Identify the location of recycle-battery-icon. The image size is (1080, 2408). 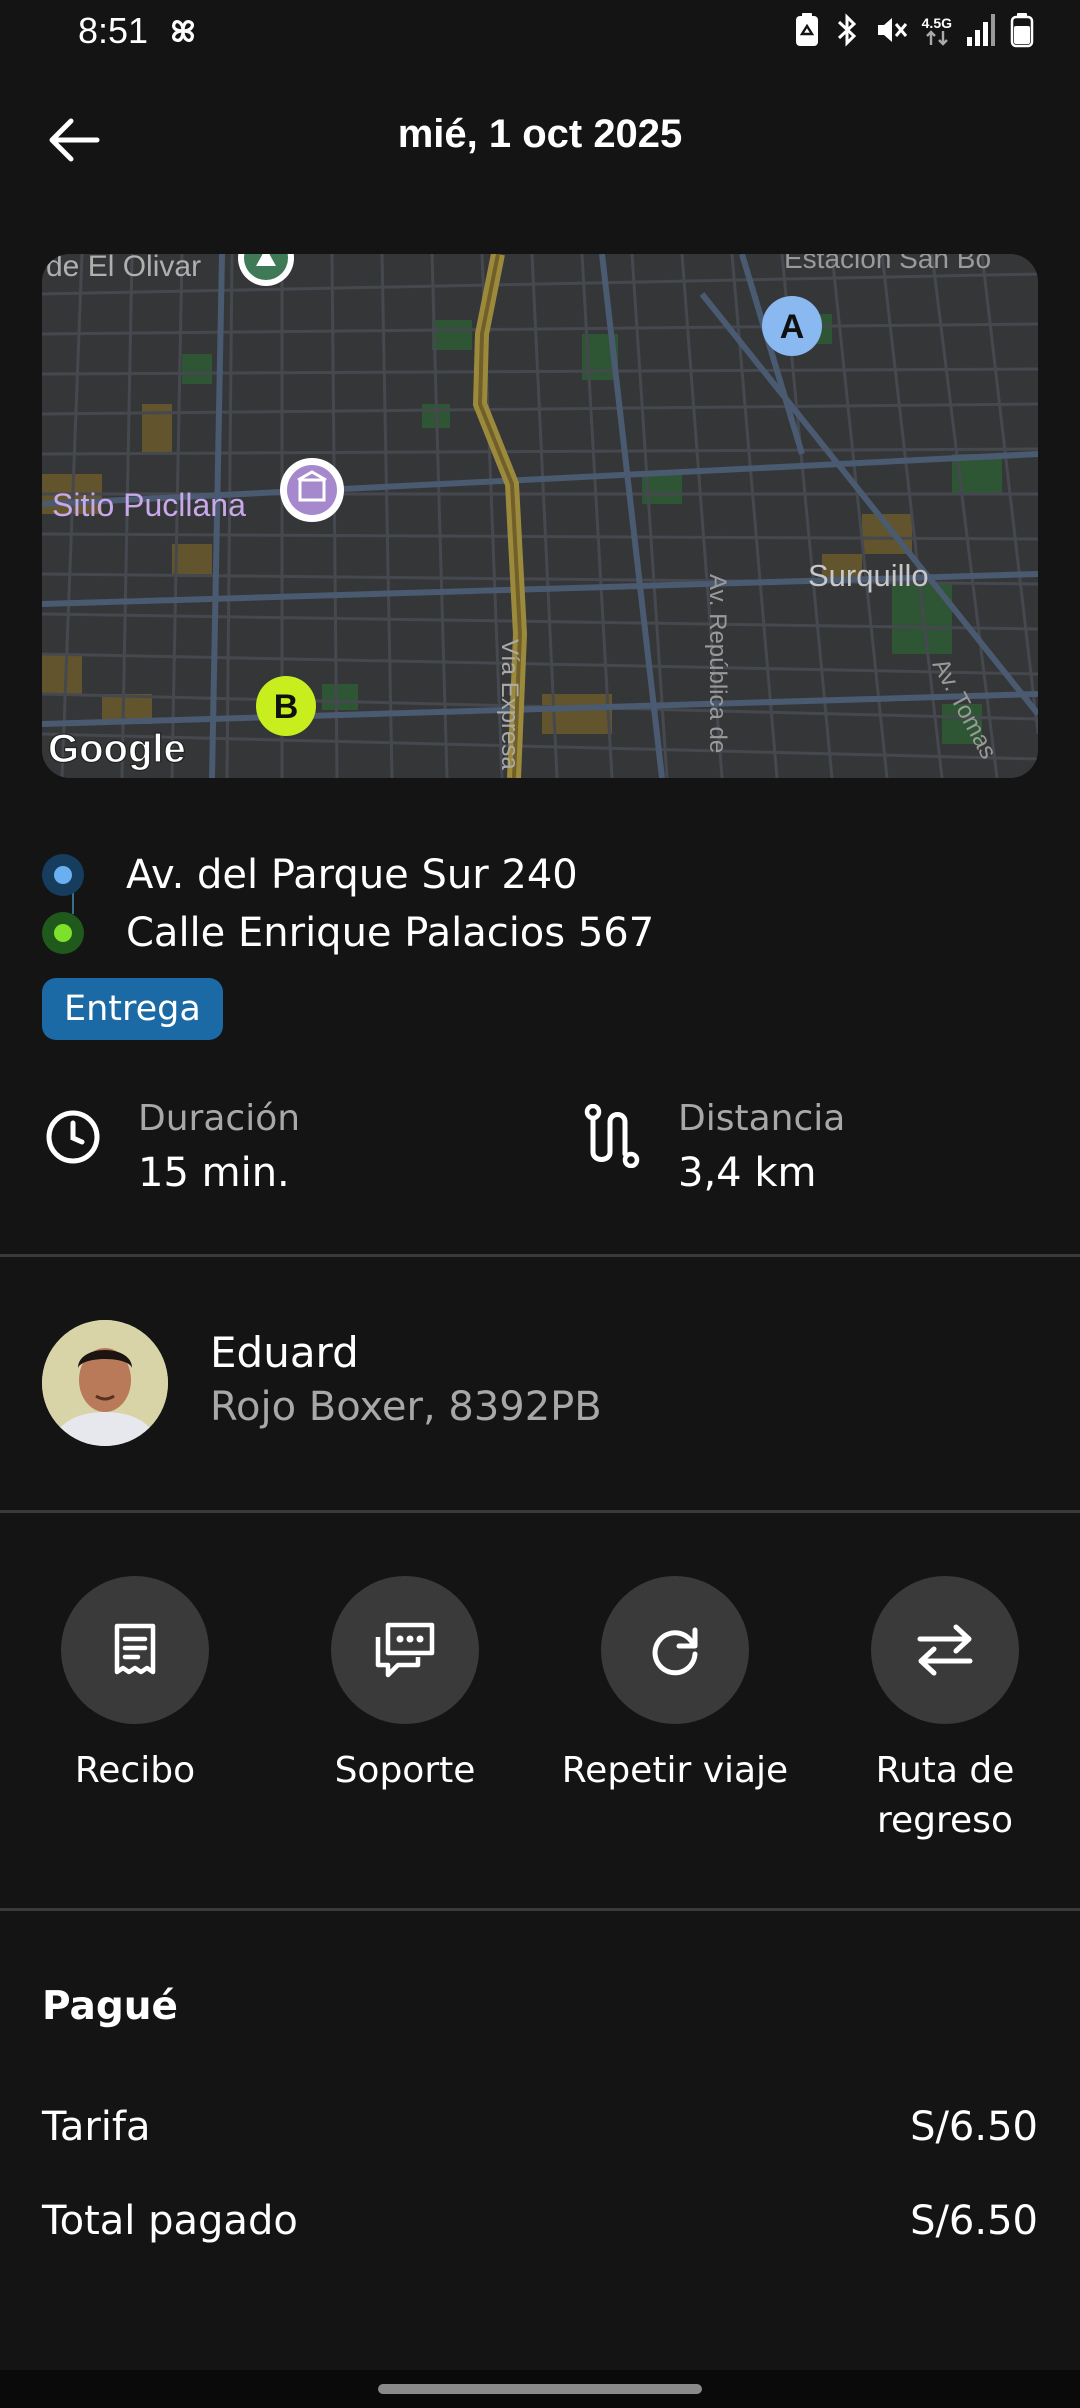
(807, 32).